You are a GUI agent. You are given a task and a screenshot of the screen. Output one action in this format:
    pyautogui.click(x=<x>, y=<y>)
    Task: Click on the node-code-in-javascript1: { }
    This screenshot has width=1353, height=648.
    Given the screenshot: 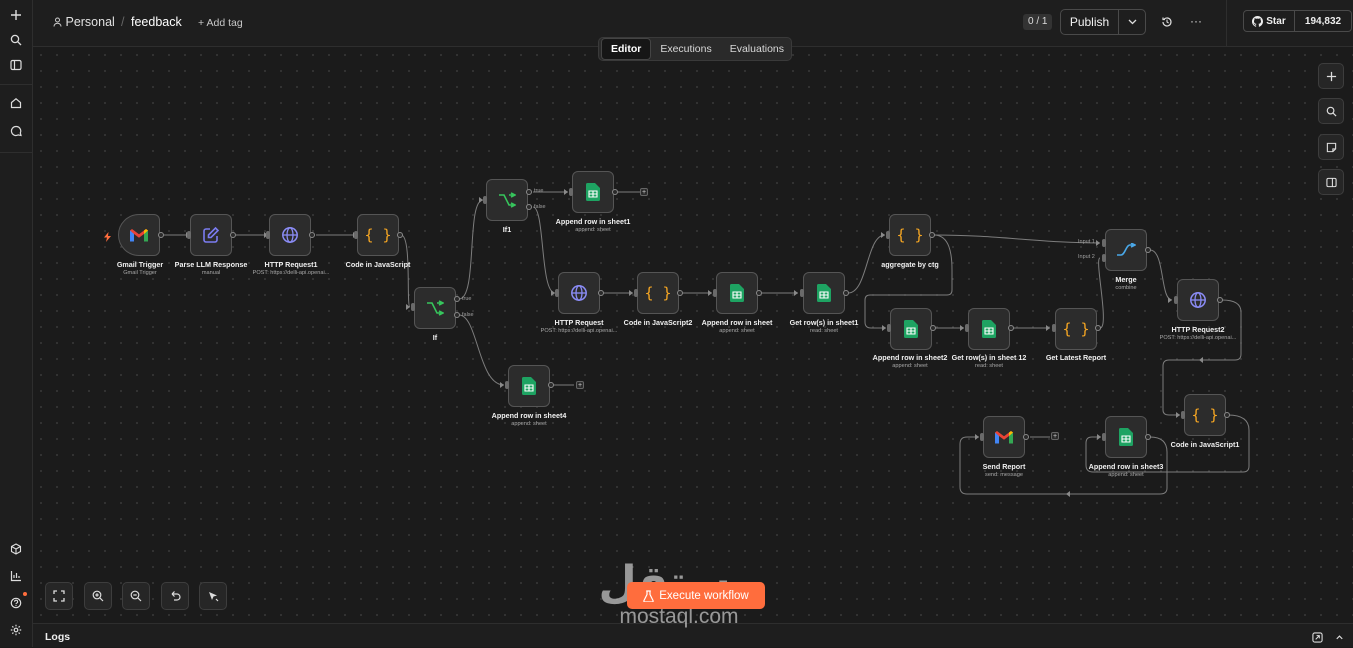 What is the action you would take?
    pyautogui.click(x=1205, y=415)
    